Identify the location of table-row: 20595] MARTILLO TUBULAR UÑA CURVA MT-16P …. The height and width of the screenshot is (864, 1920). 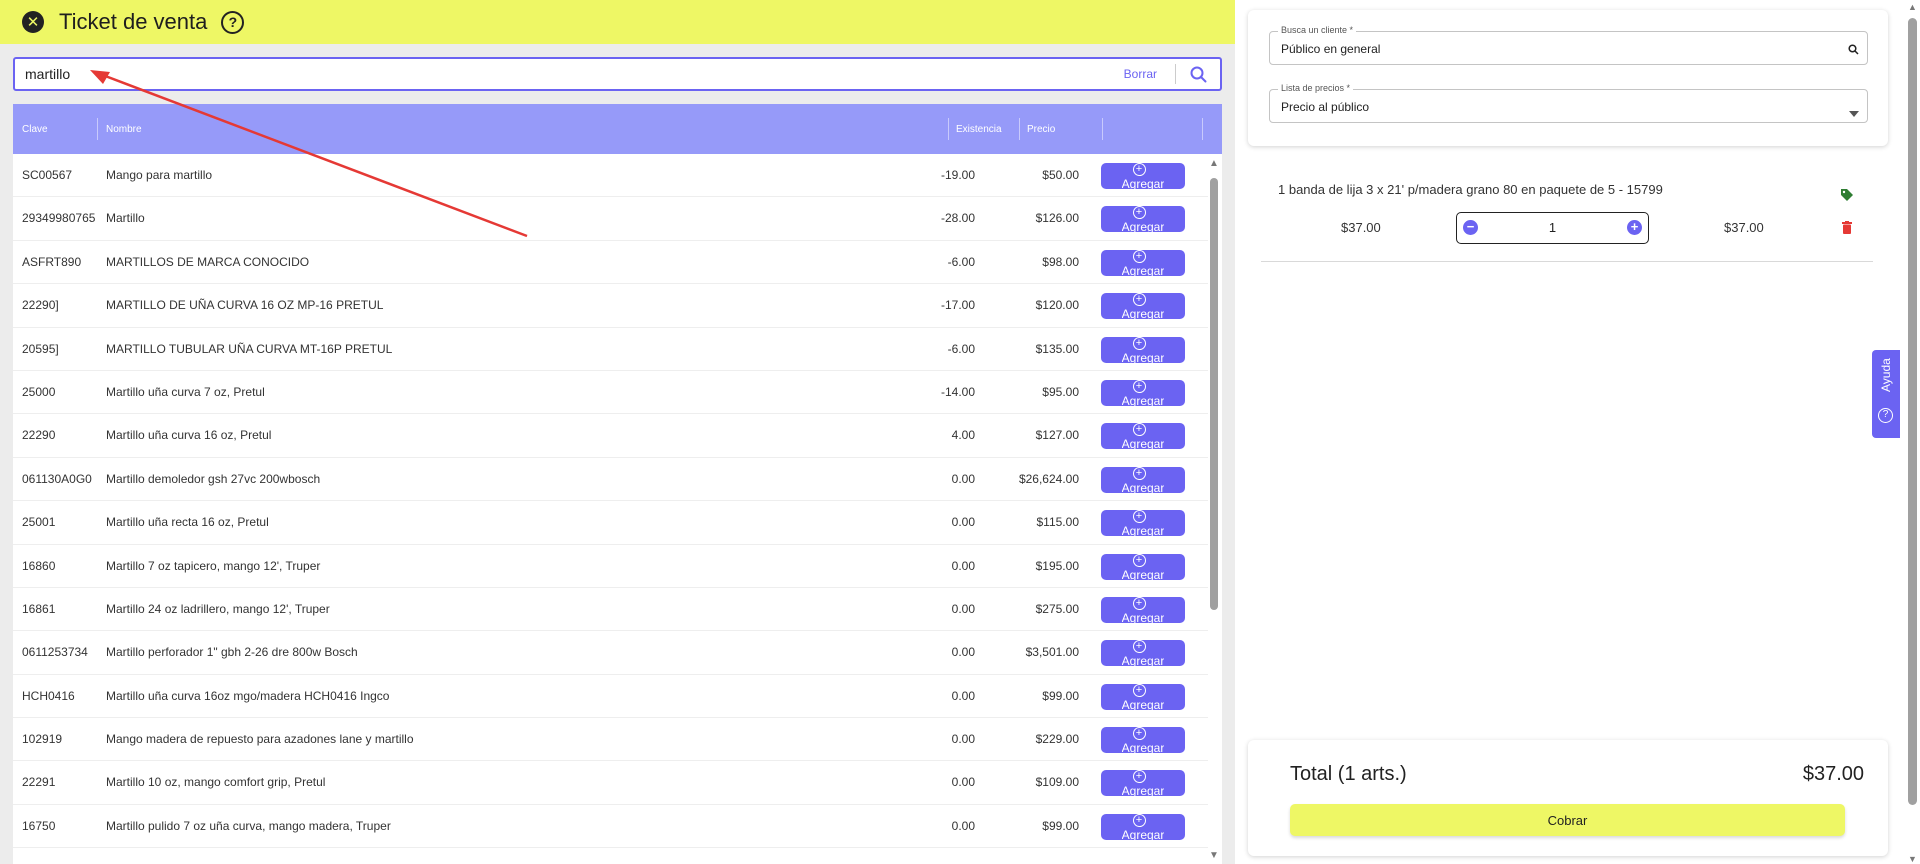
(610, 349).